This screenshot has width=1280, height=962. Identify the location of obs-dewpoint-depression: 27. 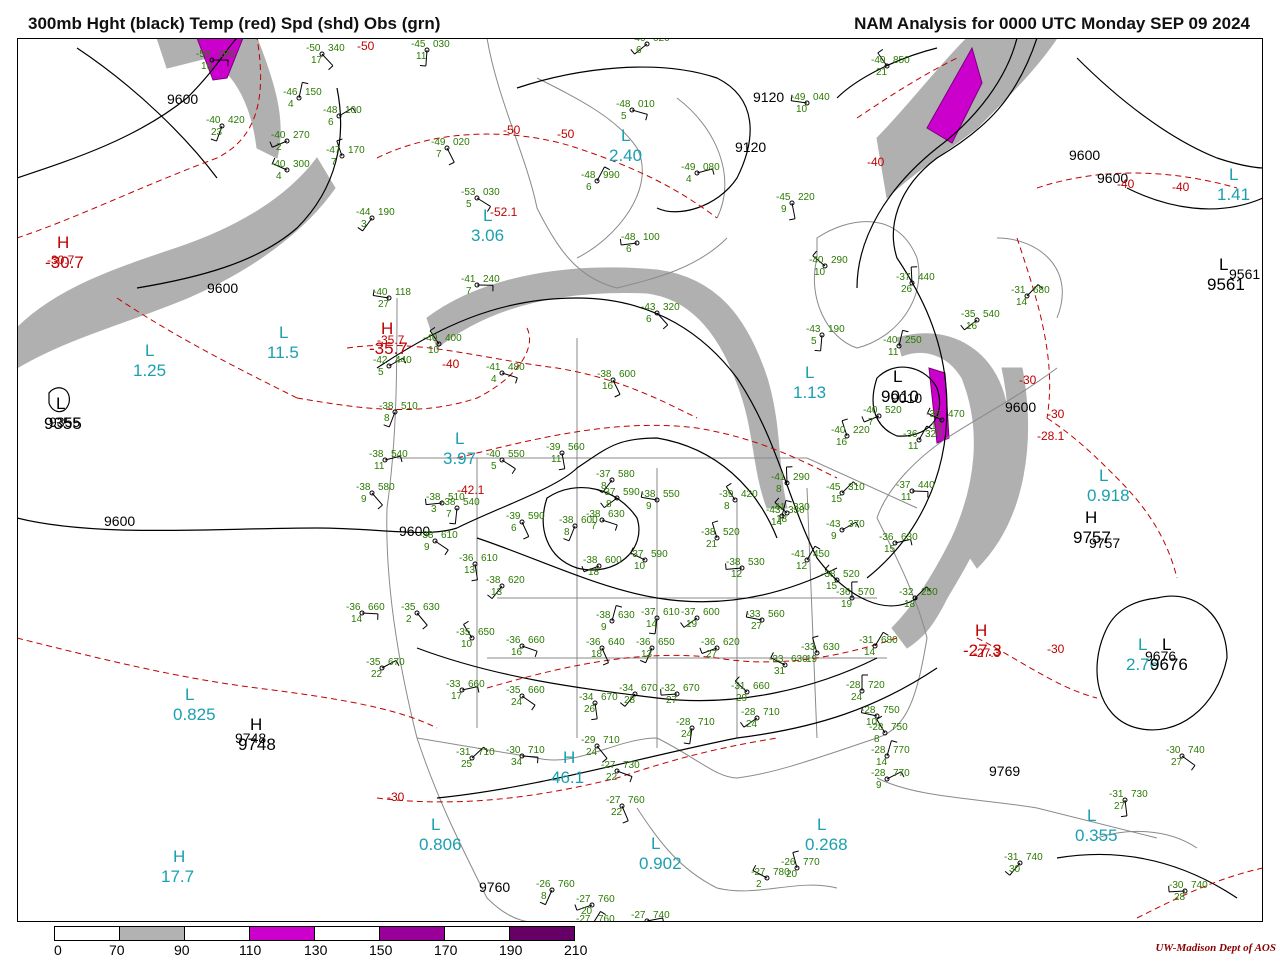
(712, 654).